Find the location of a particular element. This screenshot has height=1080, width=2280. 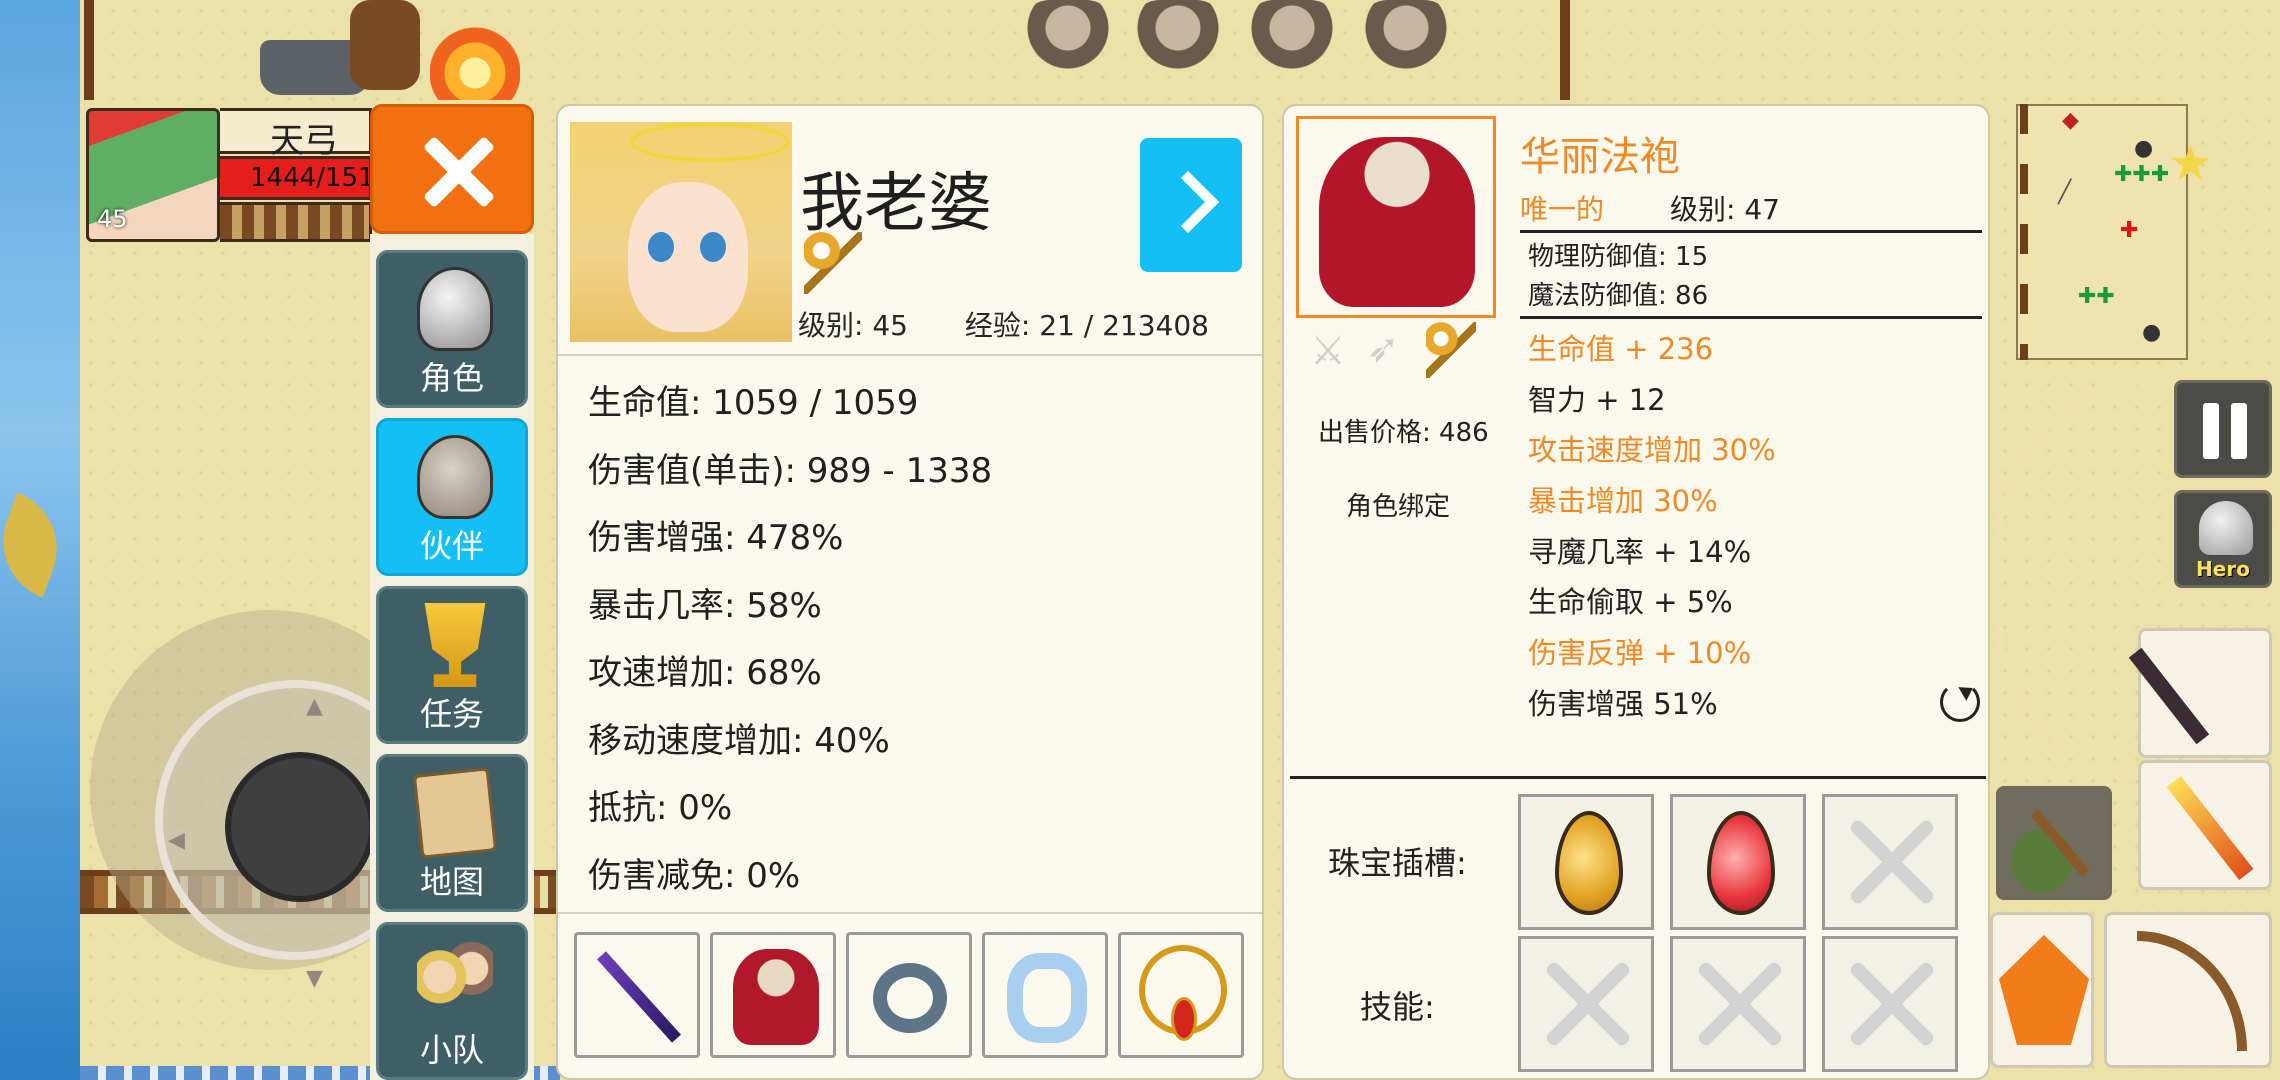

gem-slots is located at coordinates (1738, 862).